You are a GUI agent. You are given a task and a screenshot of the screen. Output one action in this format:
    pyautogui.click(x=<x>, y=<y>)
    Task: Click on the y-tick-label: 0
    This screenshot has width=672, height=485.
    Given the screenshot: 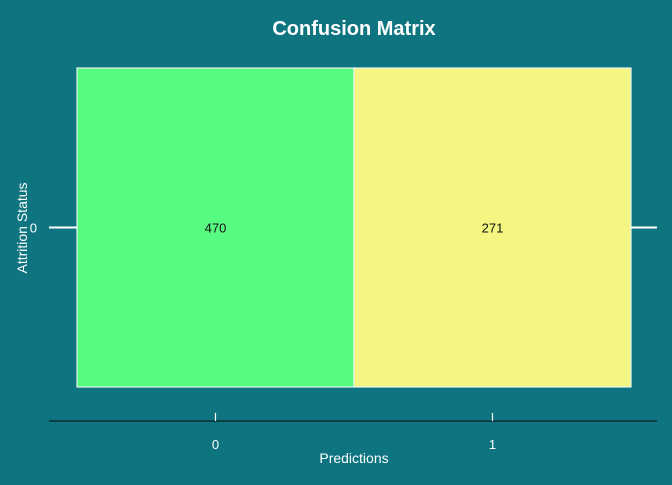 What is the action you would take?
    pyautogui.click(x=33, y=228)
    